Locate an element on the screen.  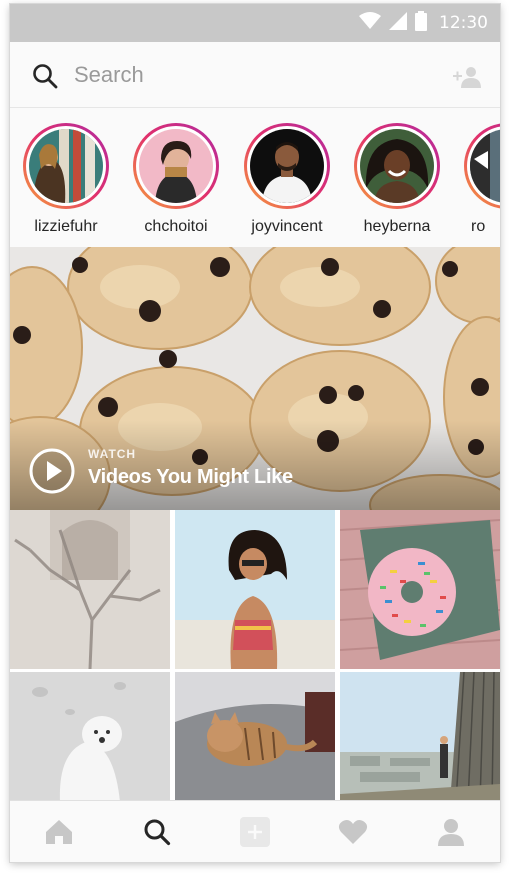
white-dog-photo is located at coordinates (90, 737).